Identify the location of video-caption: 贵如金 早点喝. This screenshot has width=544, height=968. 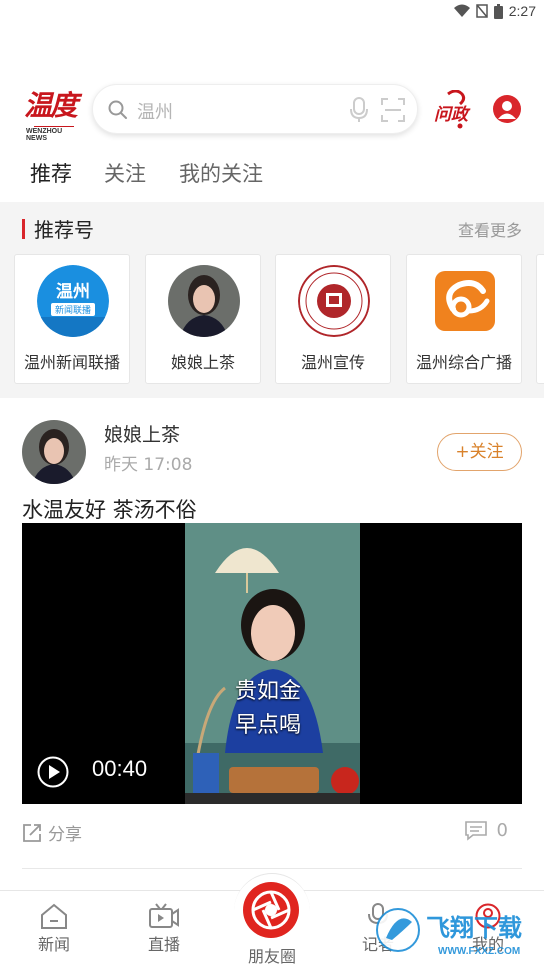
(268, 709).